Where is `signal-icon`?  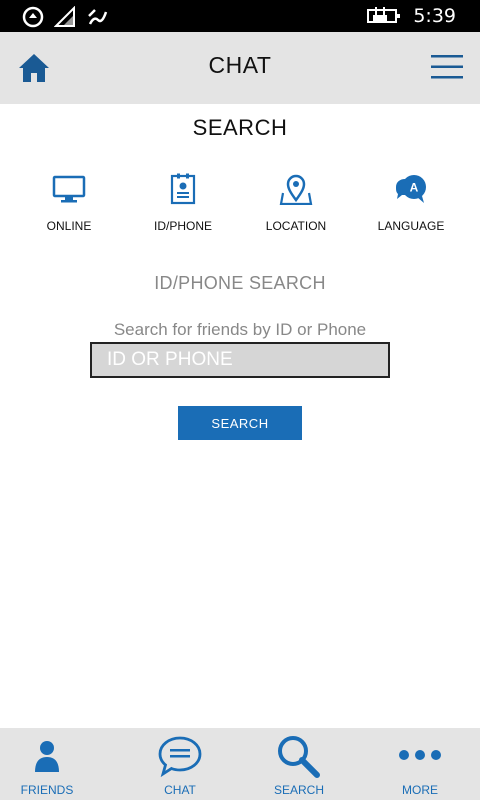
signal-icon is located at coordinates (64, 16).